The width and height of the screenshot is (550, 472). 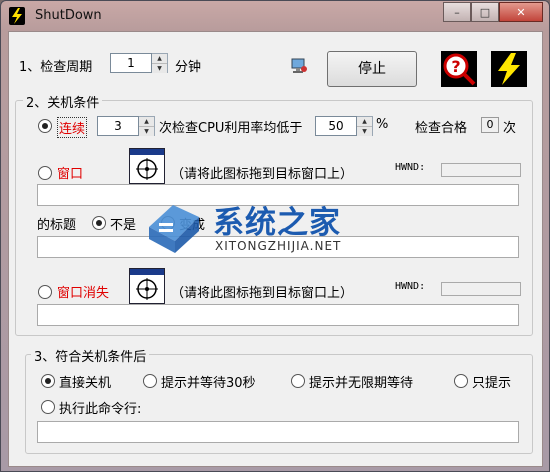 I want to click on count-spinner: 3 ▲ ▼, so click(x=126, y=126).